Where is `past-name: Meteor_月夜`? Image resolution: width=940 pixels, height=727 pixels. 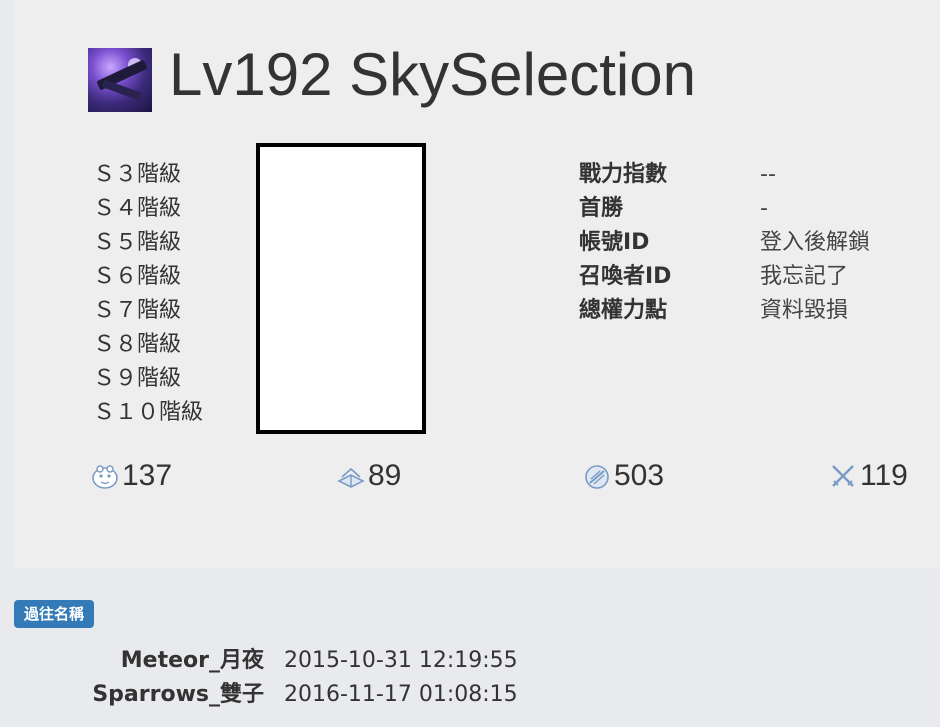 past-name: Meteor_月夜 is located at coordinates (192, 660).